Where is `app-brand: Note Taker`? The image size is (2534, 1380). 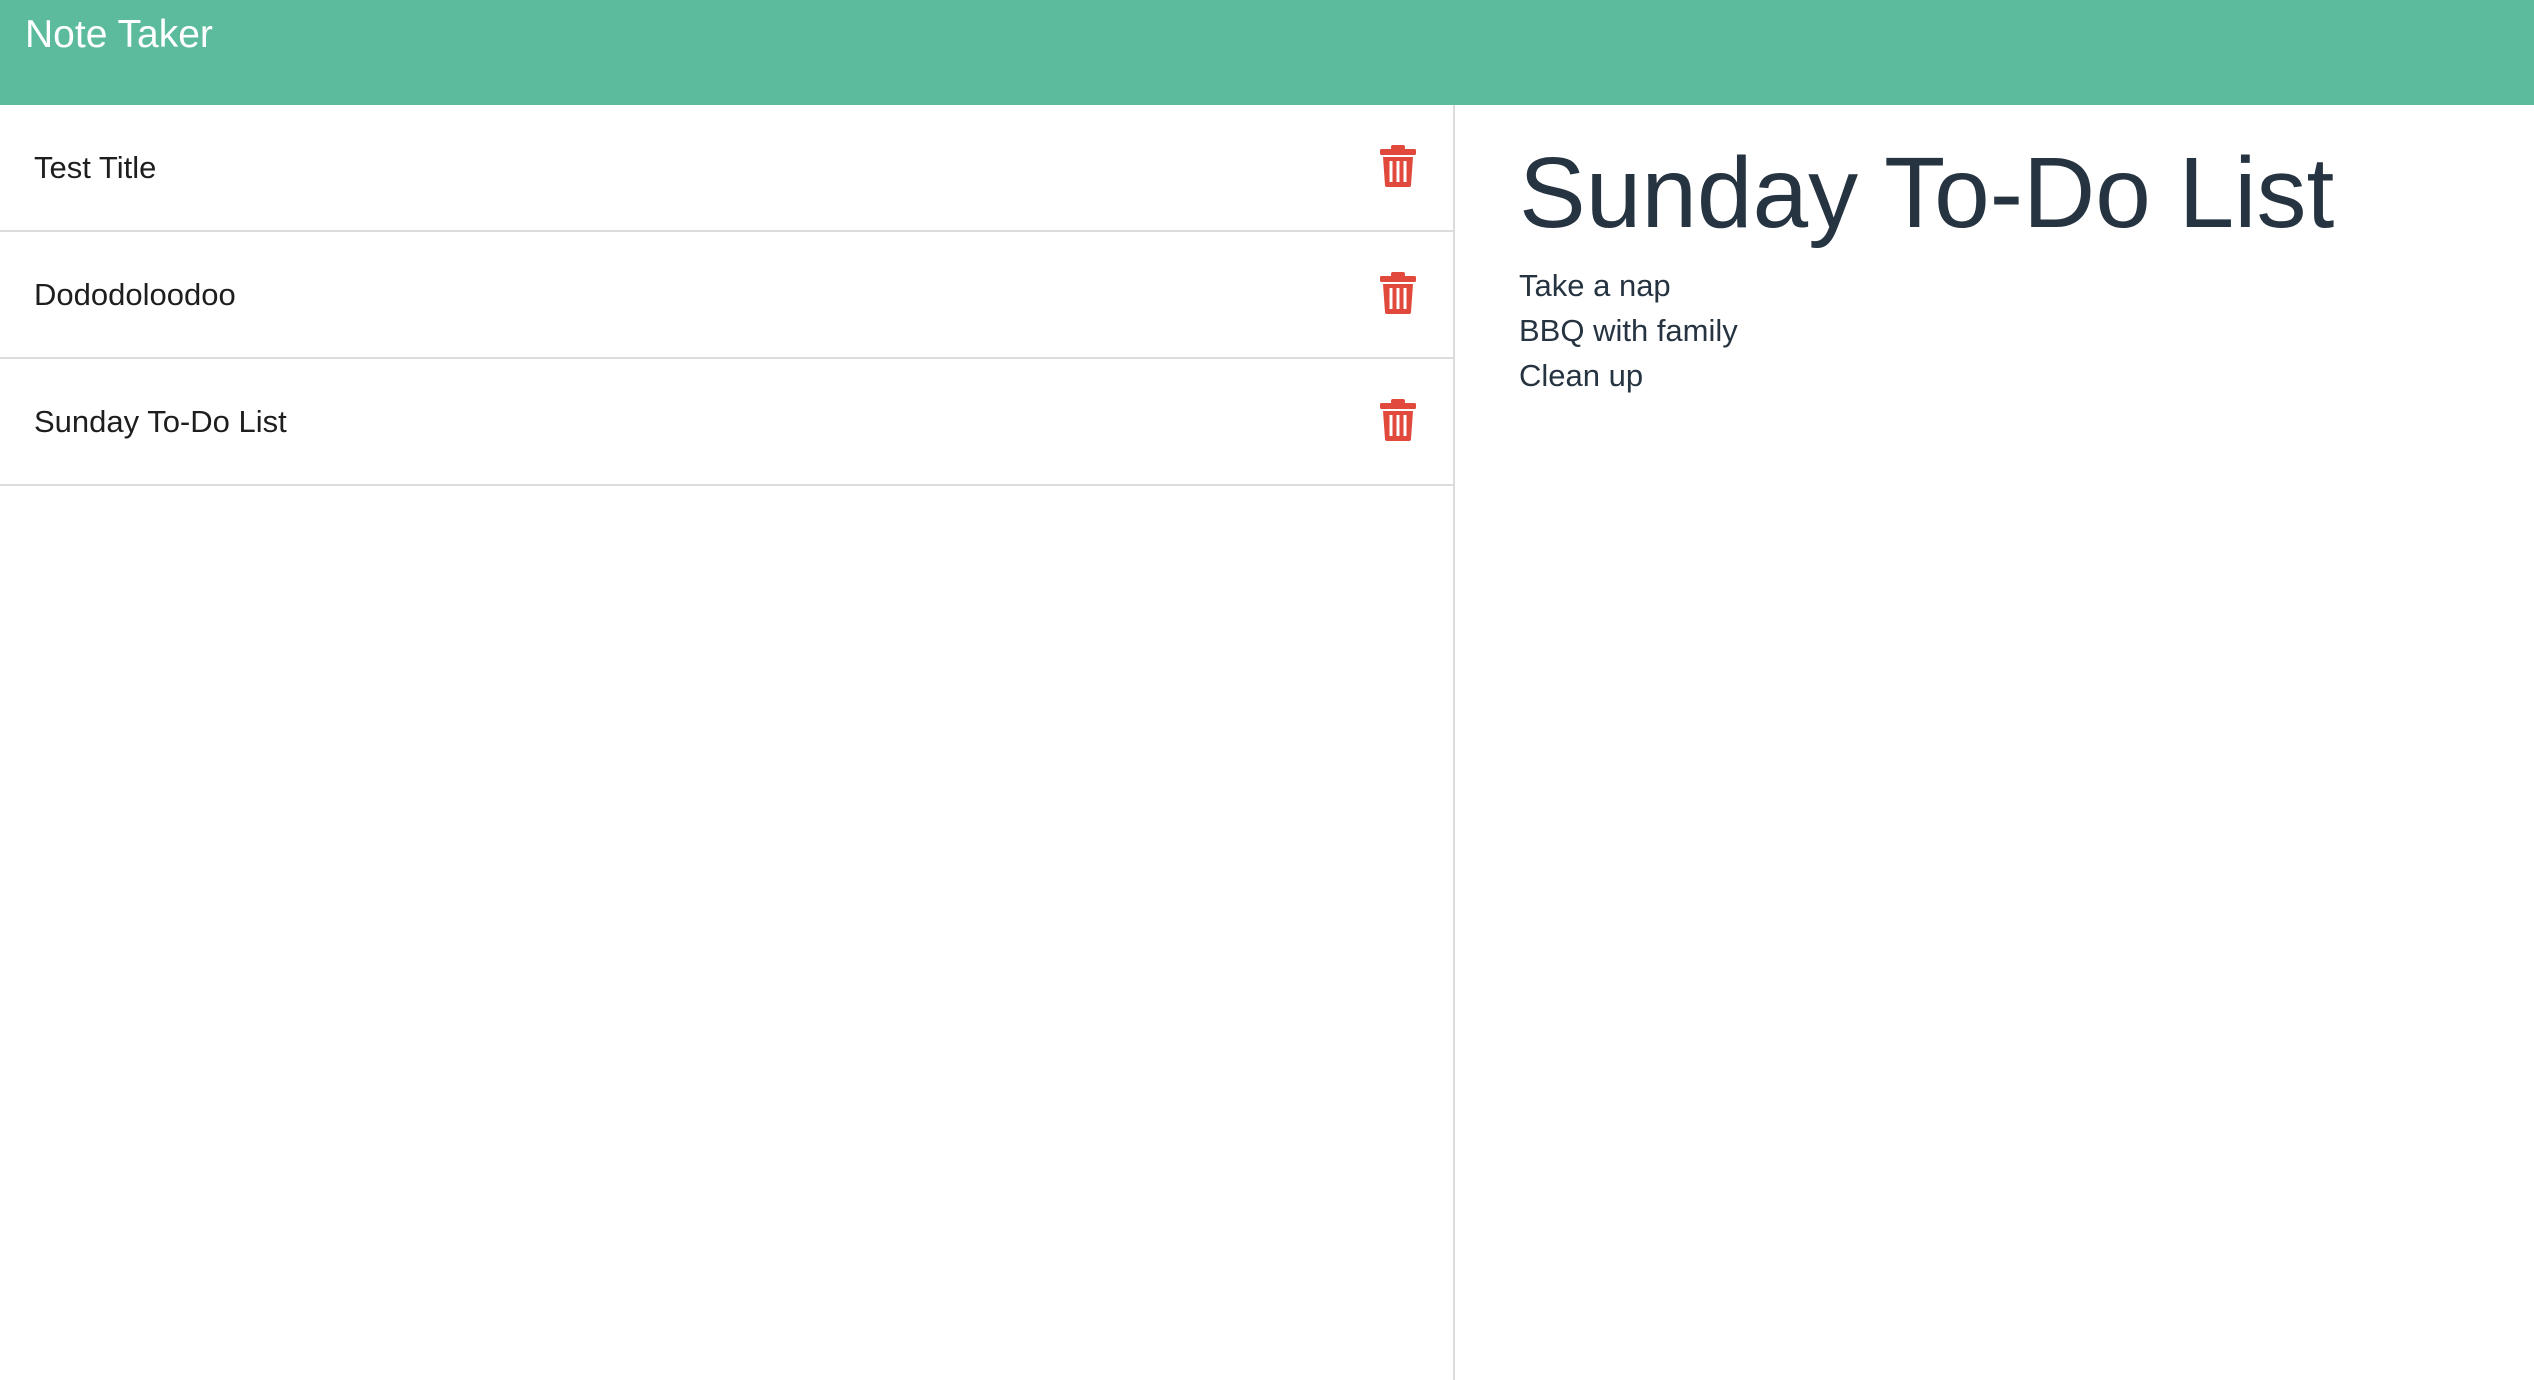
app-brand: Note Taker is located at coordinates (119, 35).